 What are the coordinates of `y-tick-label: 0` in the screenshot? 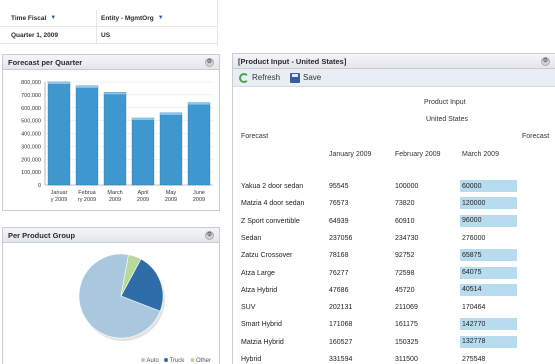 It's located at (39, 186).